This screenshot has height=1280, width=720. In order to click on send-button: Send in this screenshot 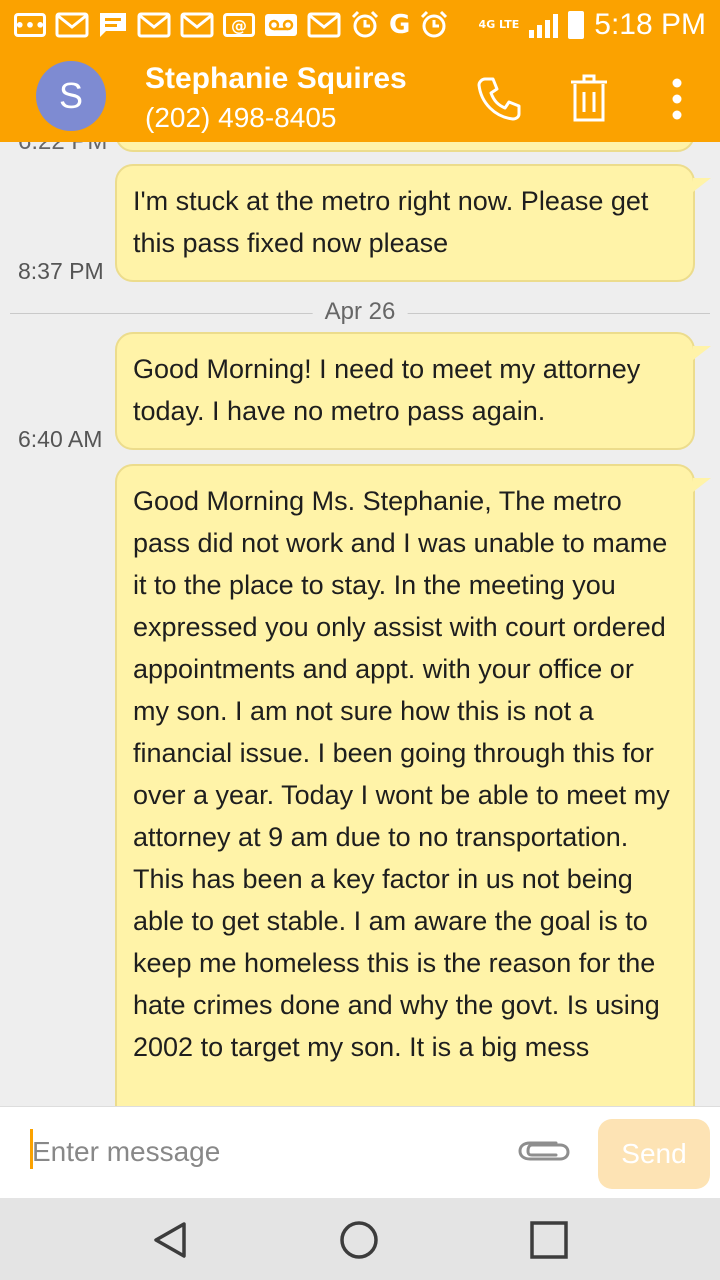, I will do `click(654, 1154)`.